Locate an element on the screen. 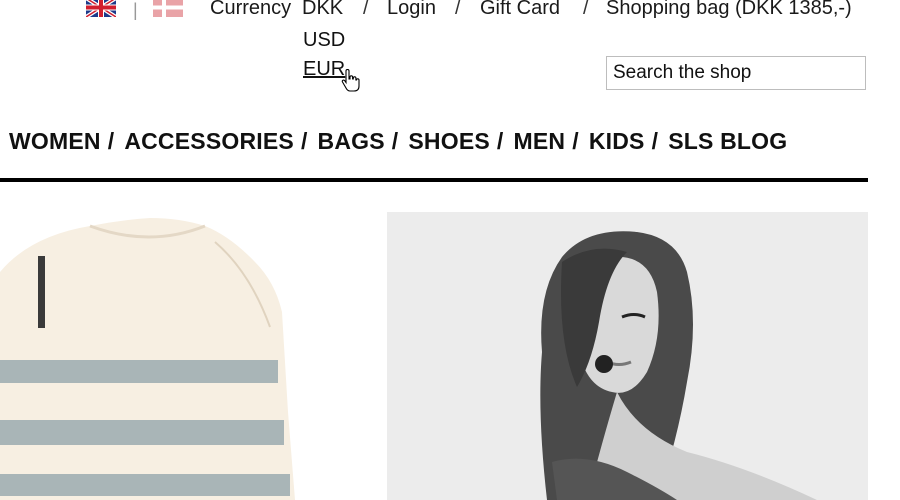 The height and width of the screenshot is (500, 900). uk-flag-icon is located at coordinates (101, 8).